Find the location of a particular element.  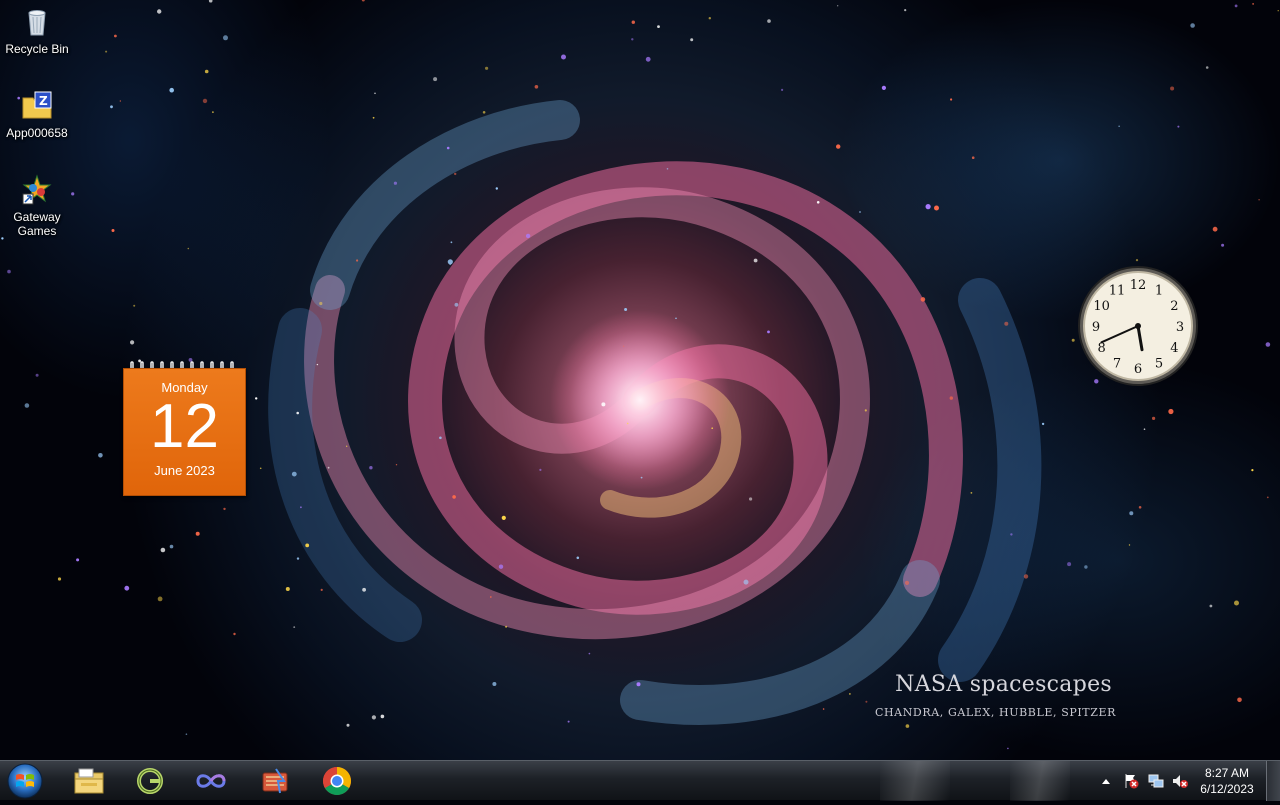

wallpaper-title: NASA spacescapes is located at coordinates (1003, 684).